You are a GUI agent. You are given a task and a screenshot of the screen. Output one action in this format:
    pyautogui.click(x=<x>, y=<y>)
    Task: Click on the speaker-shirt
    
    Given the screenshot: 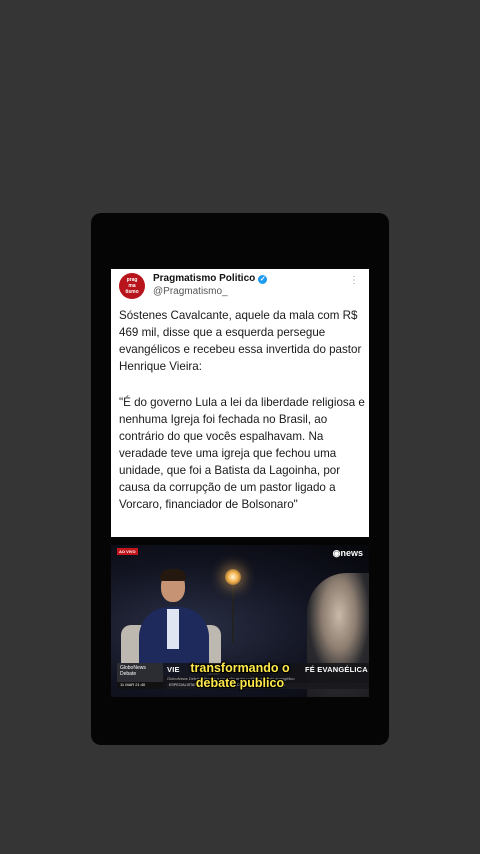 What is the action you would take?
    pyautogui.click(x=173, y=629)
    